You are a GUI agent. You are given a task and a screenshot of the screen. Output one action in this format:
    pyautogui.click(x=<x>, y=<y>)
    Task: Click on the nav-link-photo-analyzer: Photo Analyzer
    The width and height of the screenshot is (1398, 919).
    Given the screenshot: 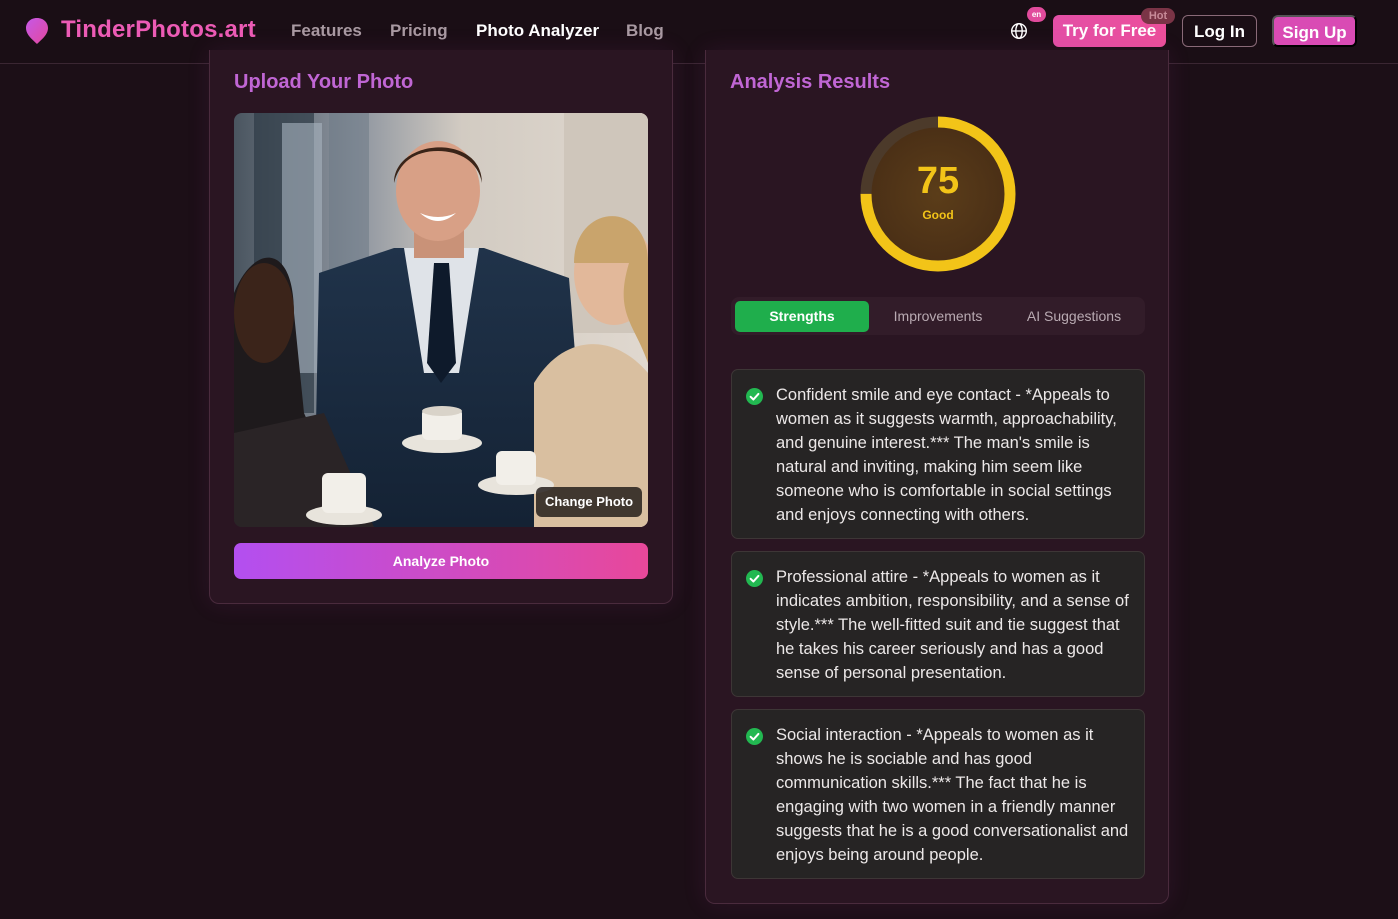 What is the action you would take?
    pyautogui.click(x=537, y=31)
    